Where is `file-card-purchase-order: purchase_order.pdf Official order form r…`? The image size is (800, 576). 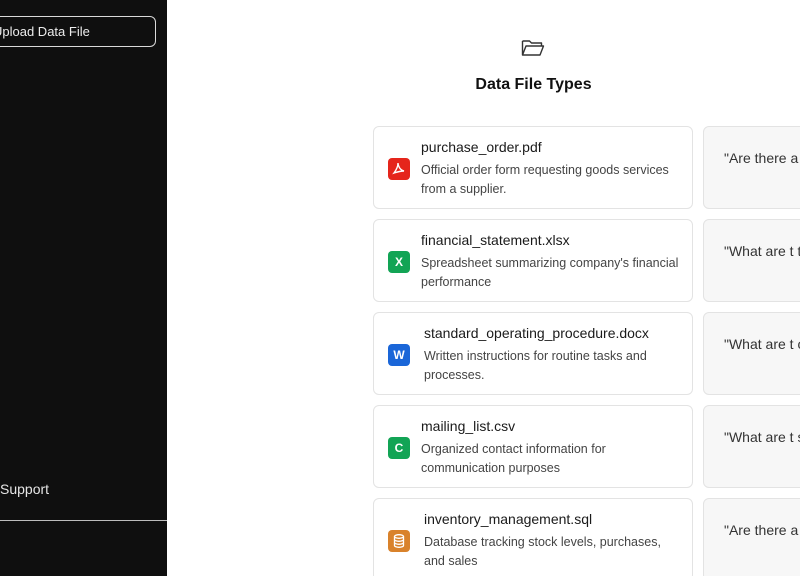 file-card-purchase-order: purchase_order.pdf Official order form r… is located at coordinates (533, 167).